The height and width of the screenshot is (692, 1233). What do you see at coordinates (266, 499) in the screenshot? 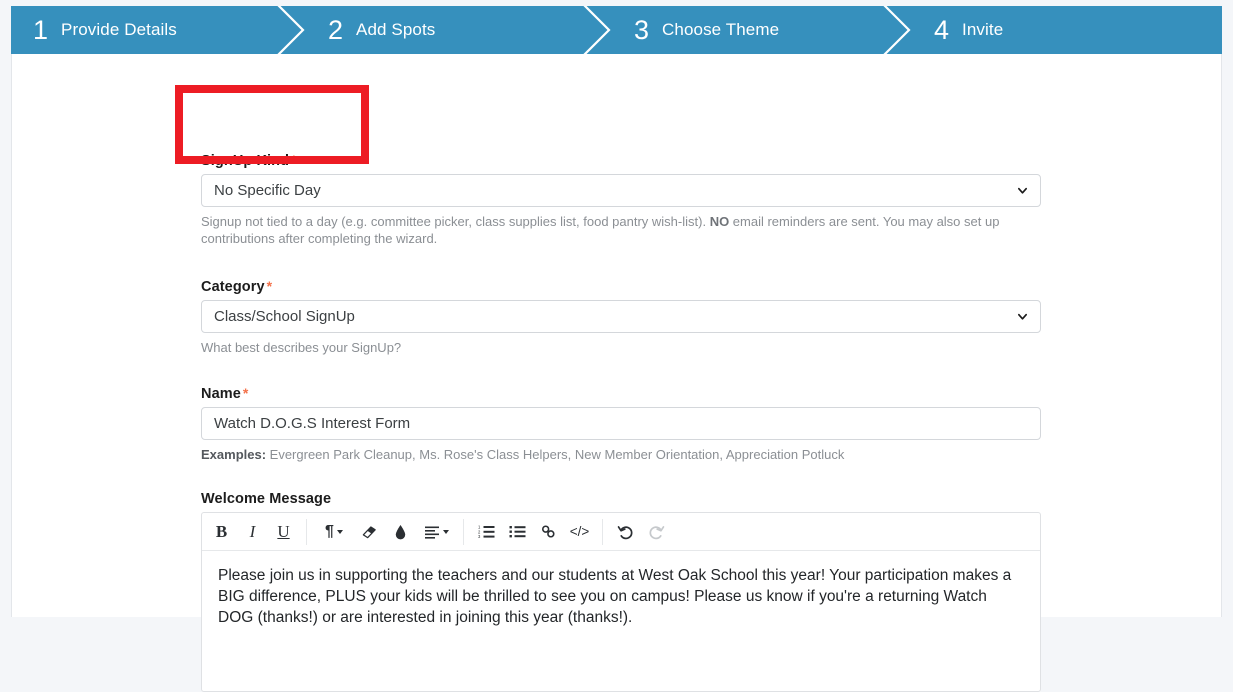
I see `welcome-message-label: Welcome Message` at bounding box center [266, 499].